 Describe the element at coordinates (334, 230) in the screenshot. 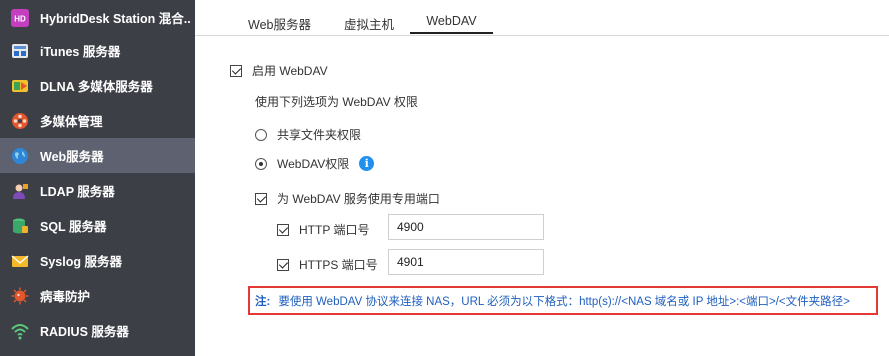

I see `http-port-label: HTTP 端口号` at that location.